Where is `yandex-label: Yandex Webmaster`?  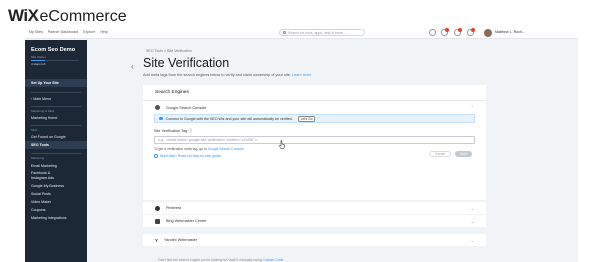
yandex-label: Yandex Webmaster is located at coordinates (181, 240).